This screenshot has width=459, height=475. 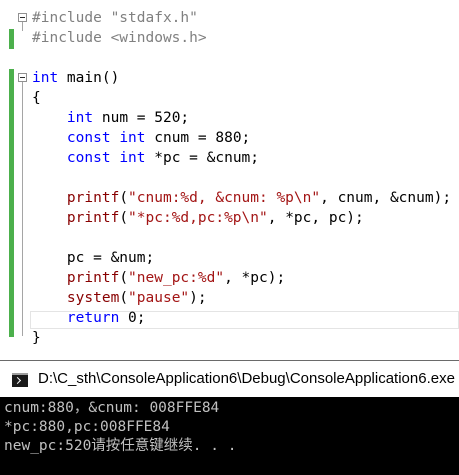 I want to click on code-text: return 0;, so click(x=89, y=318).